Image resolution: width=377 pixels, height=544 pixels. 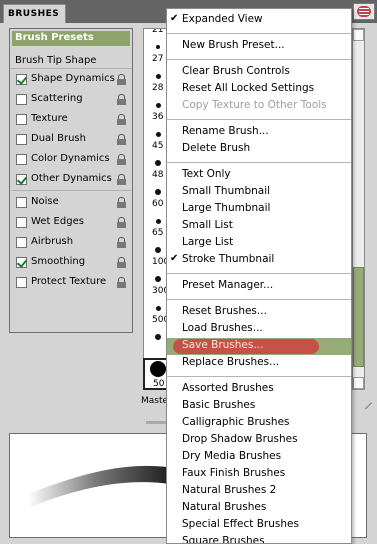 What do you see at coordinates (236, 71) in the screenshot?
I see `menu-item-label: Clear Brush Controls` at bounding box center [236, 71].